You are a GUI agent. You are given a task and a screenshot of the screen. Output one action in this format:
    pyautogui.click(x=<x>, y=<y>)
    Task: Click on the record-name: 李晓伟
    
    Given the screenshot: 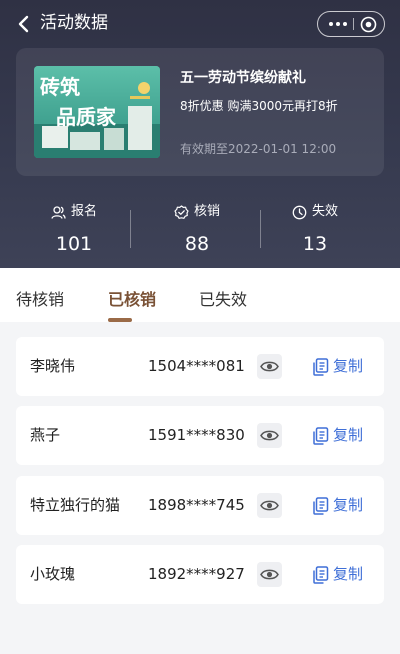 What is the action you would take?
    pyautogui.click(x=53, y=366)
    